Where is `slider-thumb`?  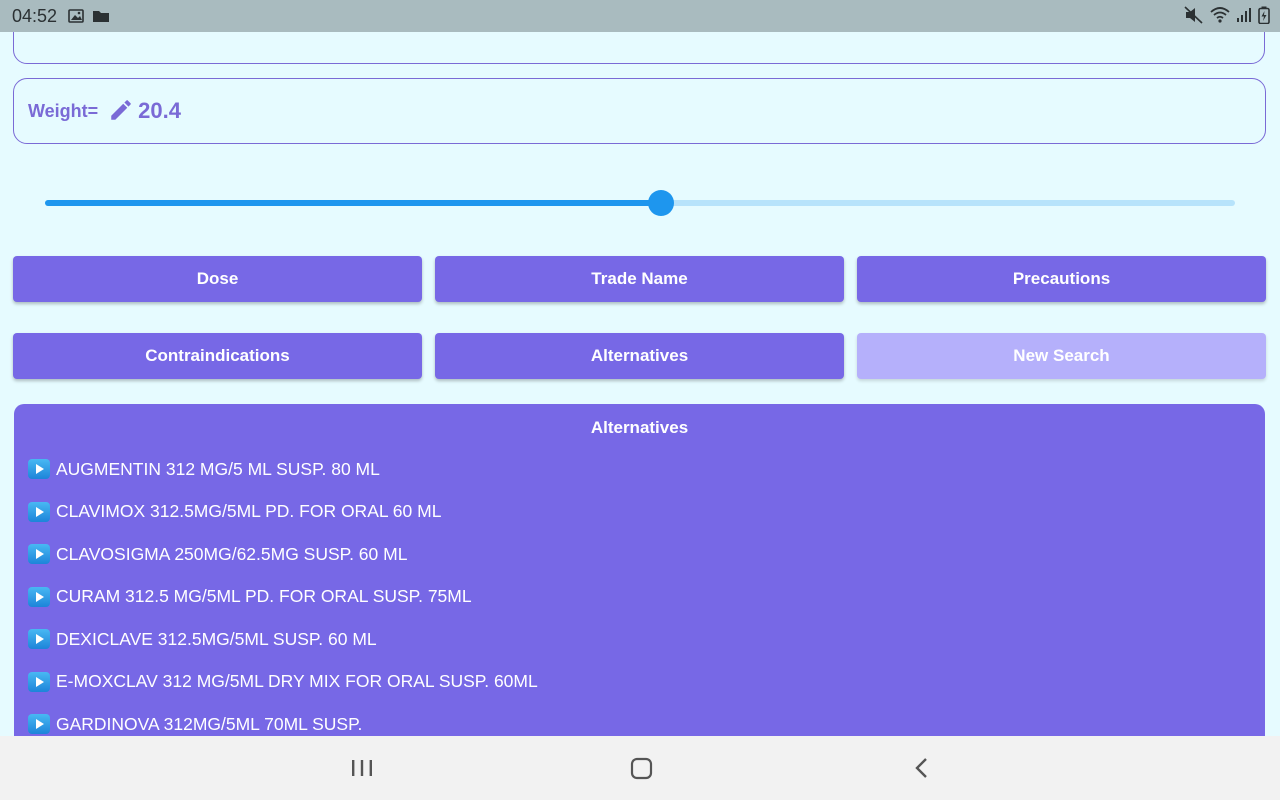
slider-thumb is located at coordinates (661, 203).